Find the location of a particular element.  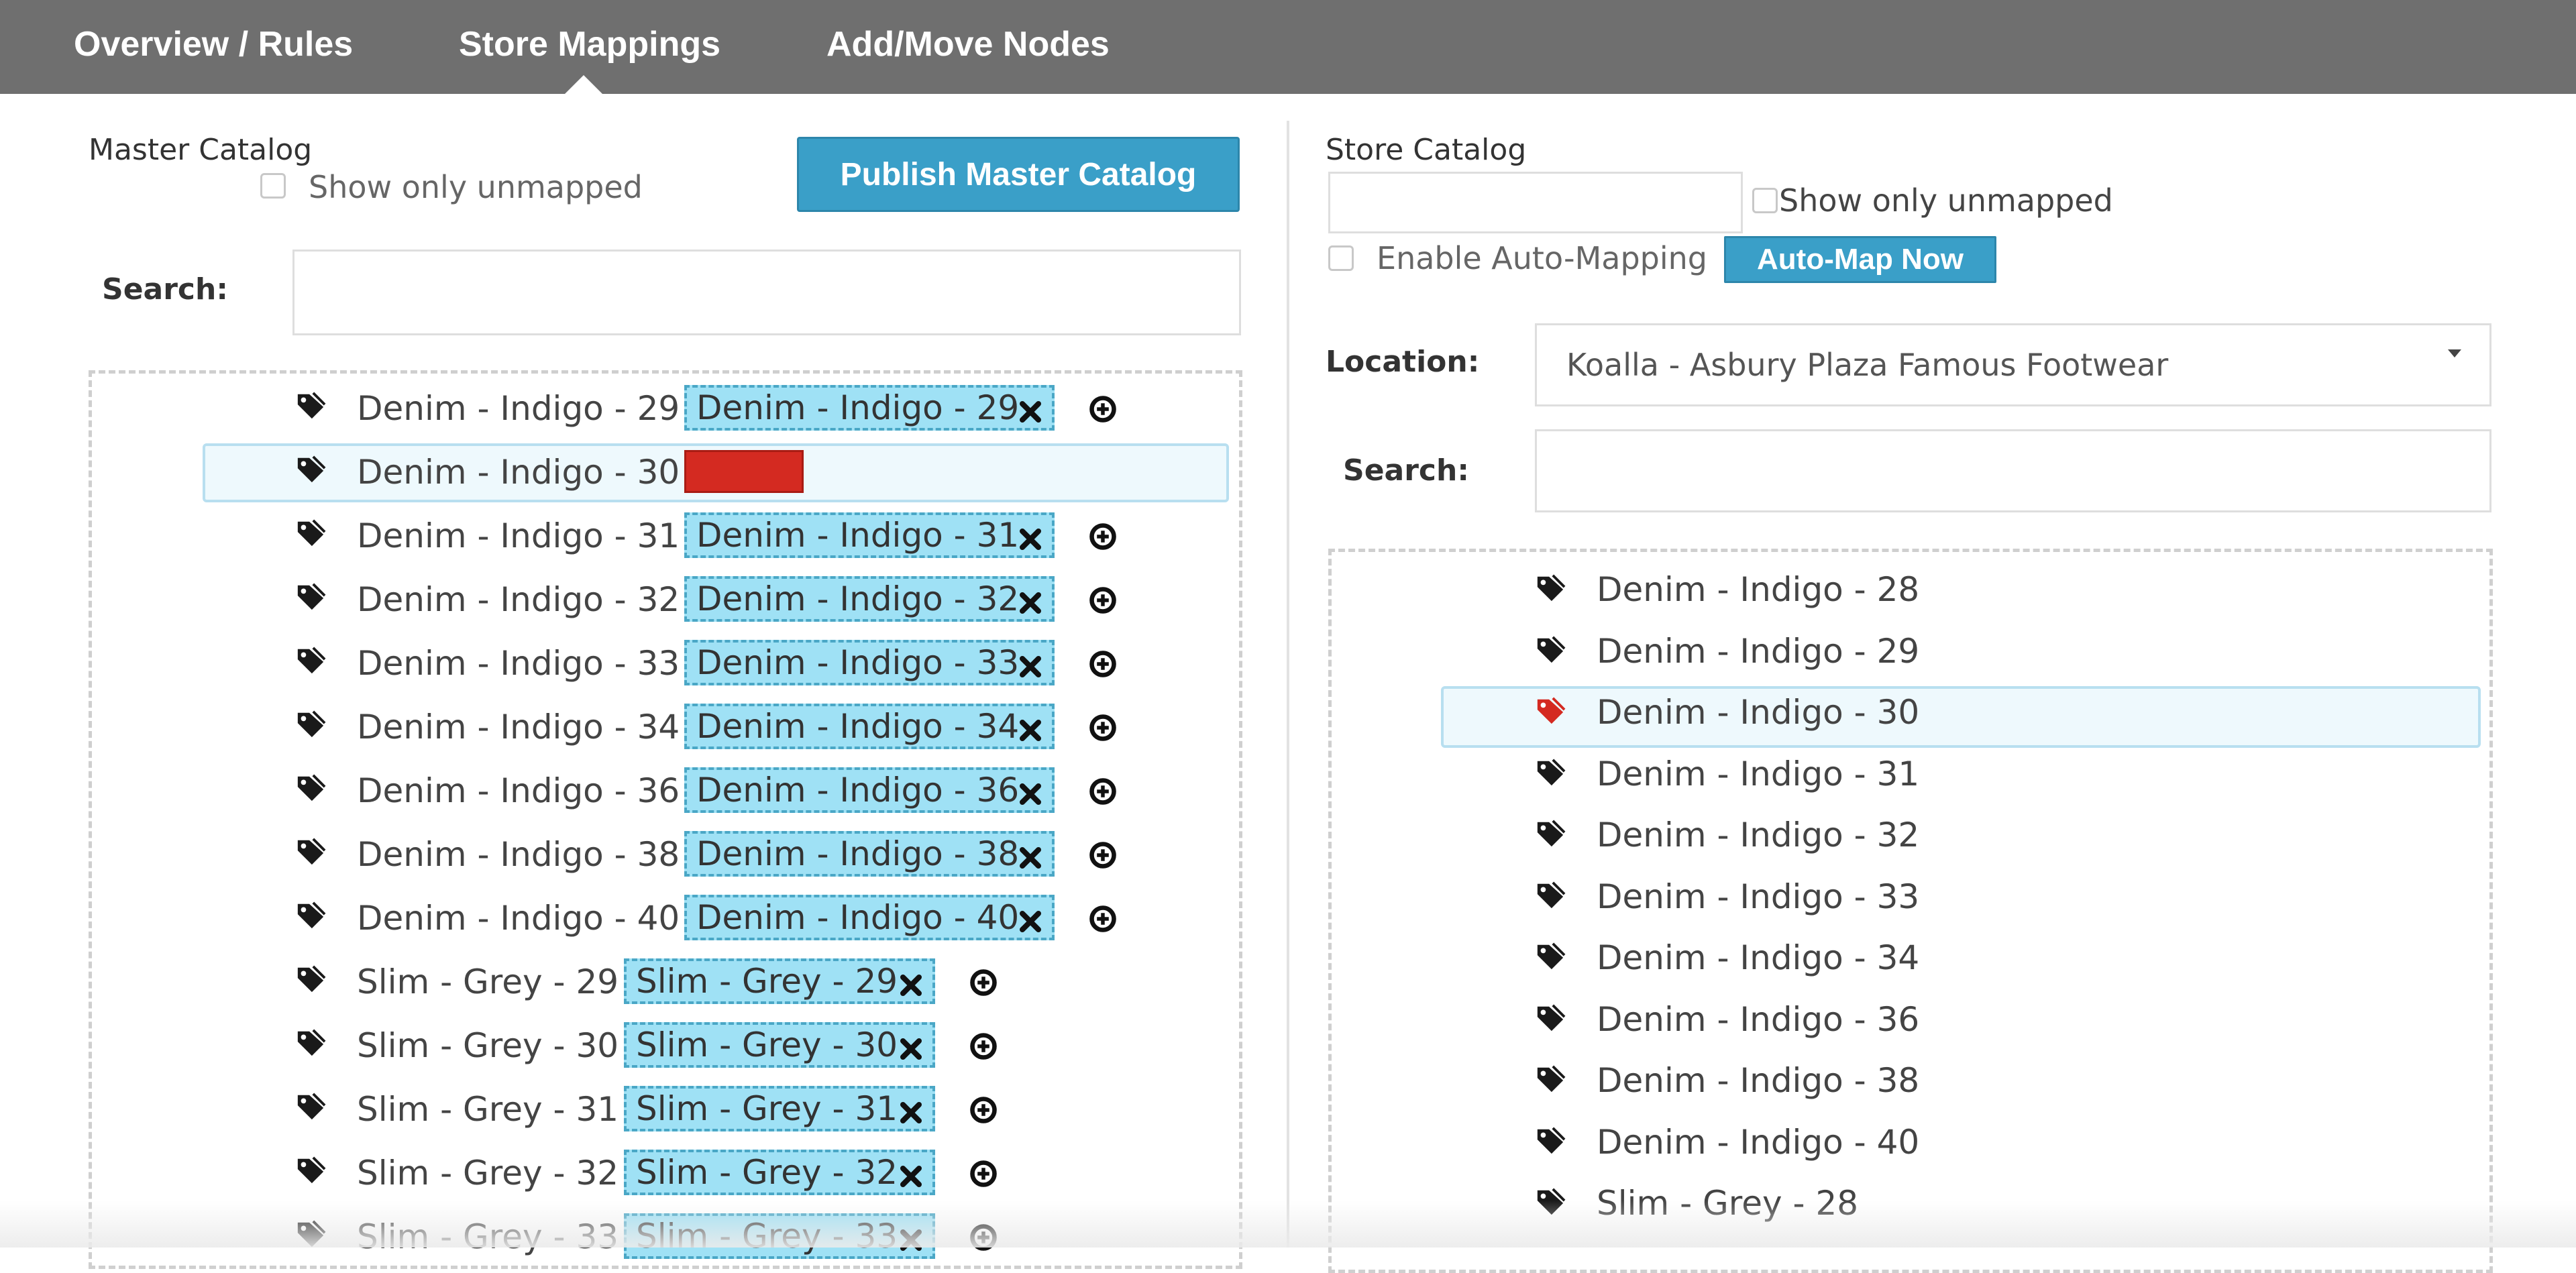

master-node-label: Denim - Indigo - 31 is located at coordinates (518, 535).